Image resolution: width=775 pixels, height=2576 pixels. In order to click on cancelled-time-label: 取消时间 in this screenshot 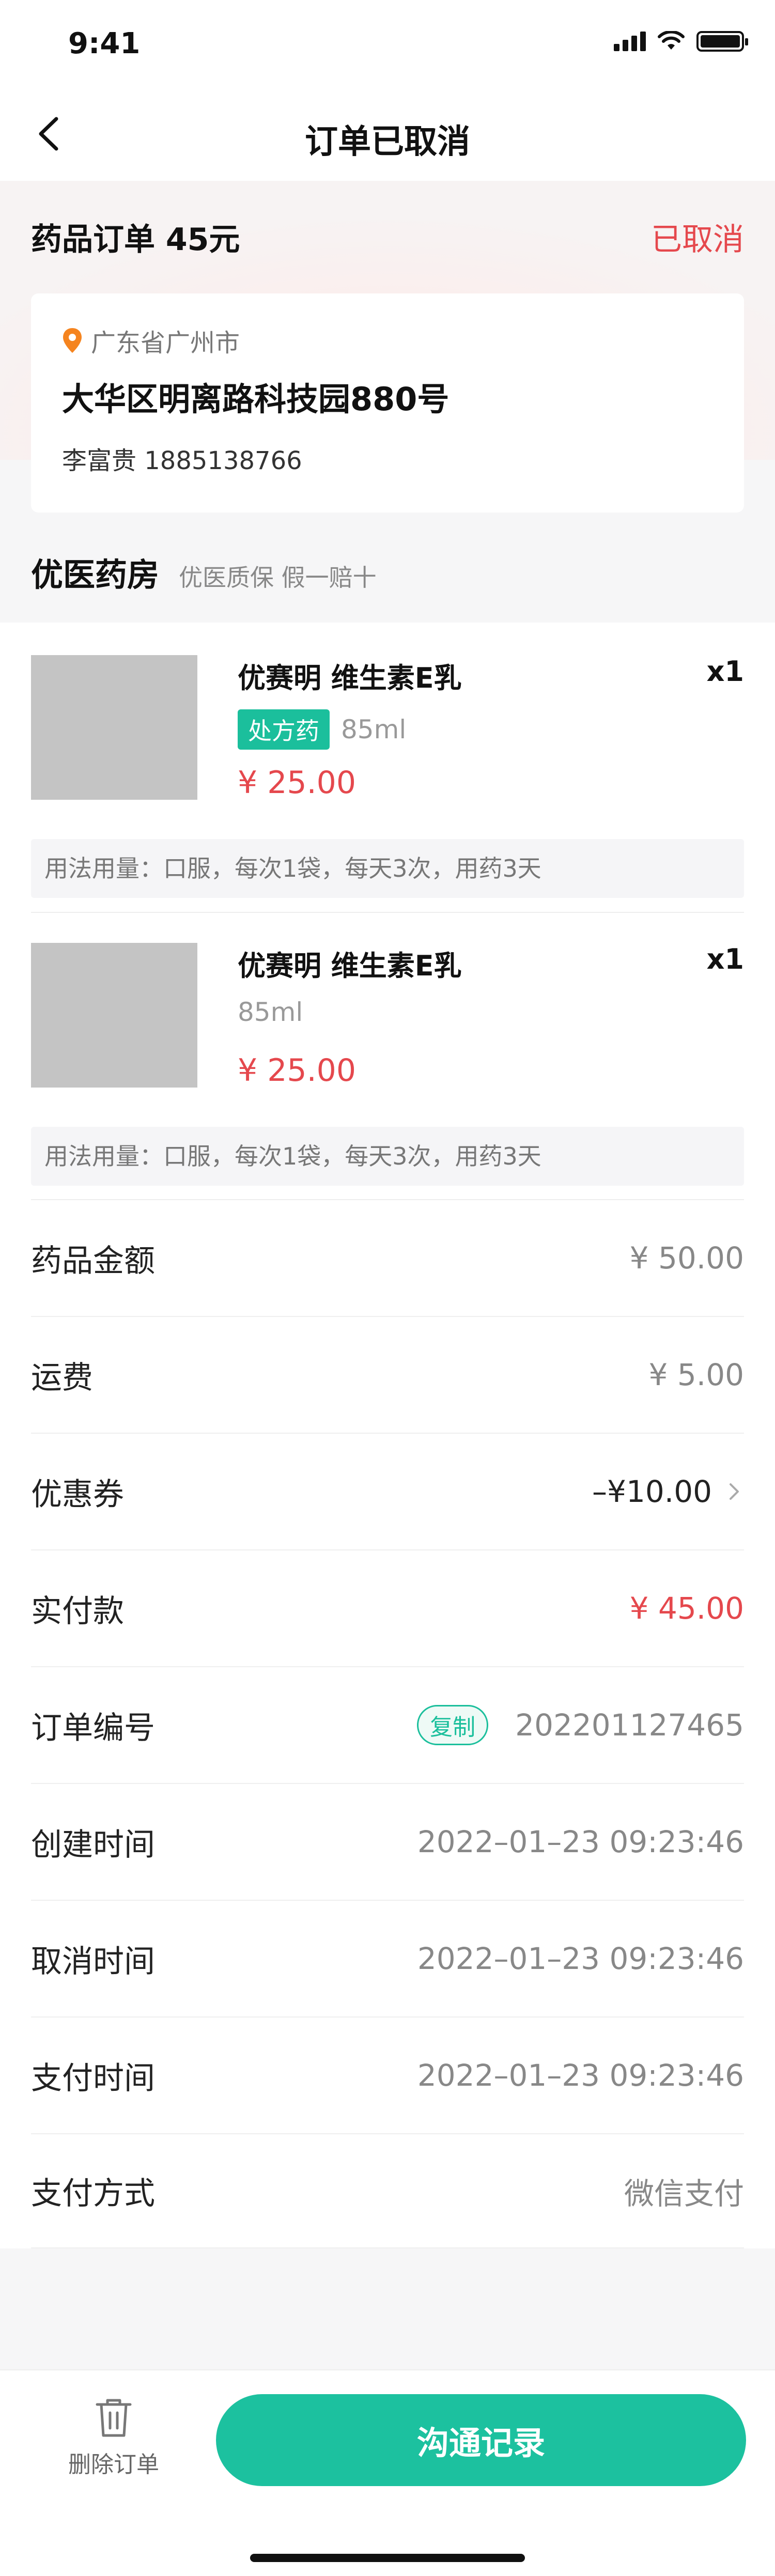, I will do `click(93, 1961)`.